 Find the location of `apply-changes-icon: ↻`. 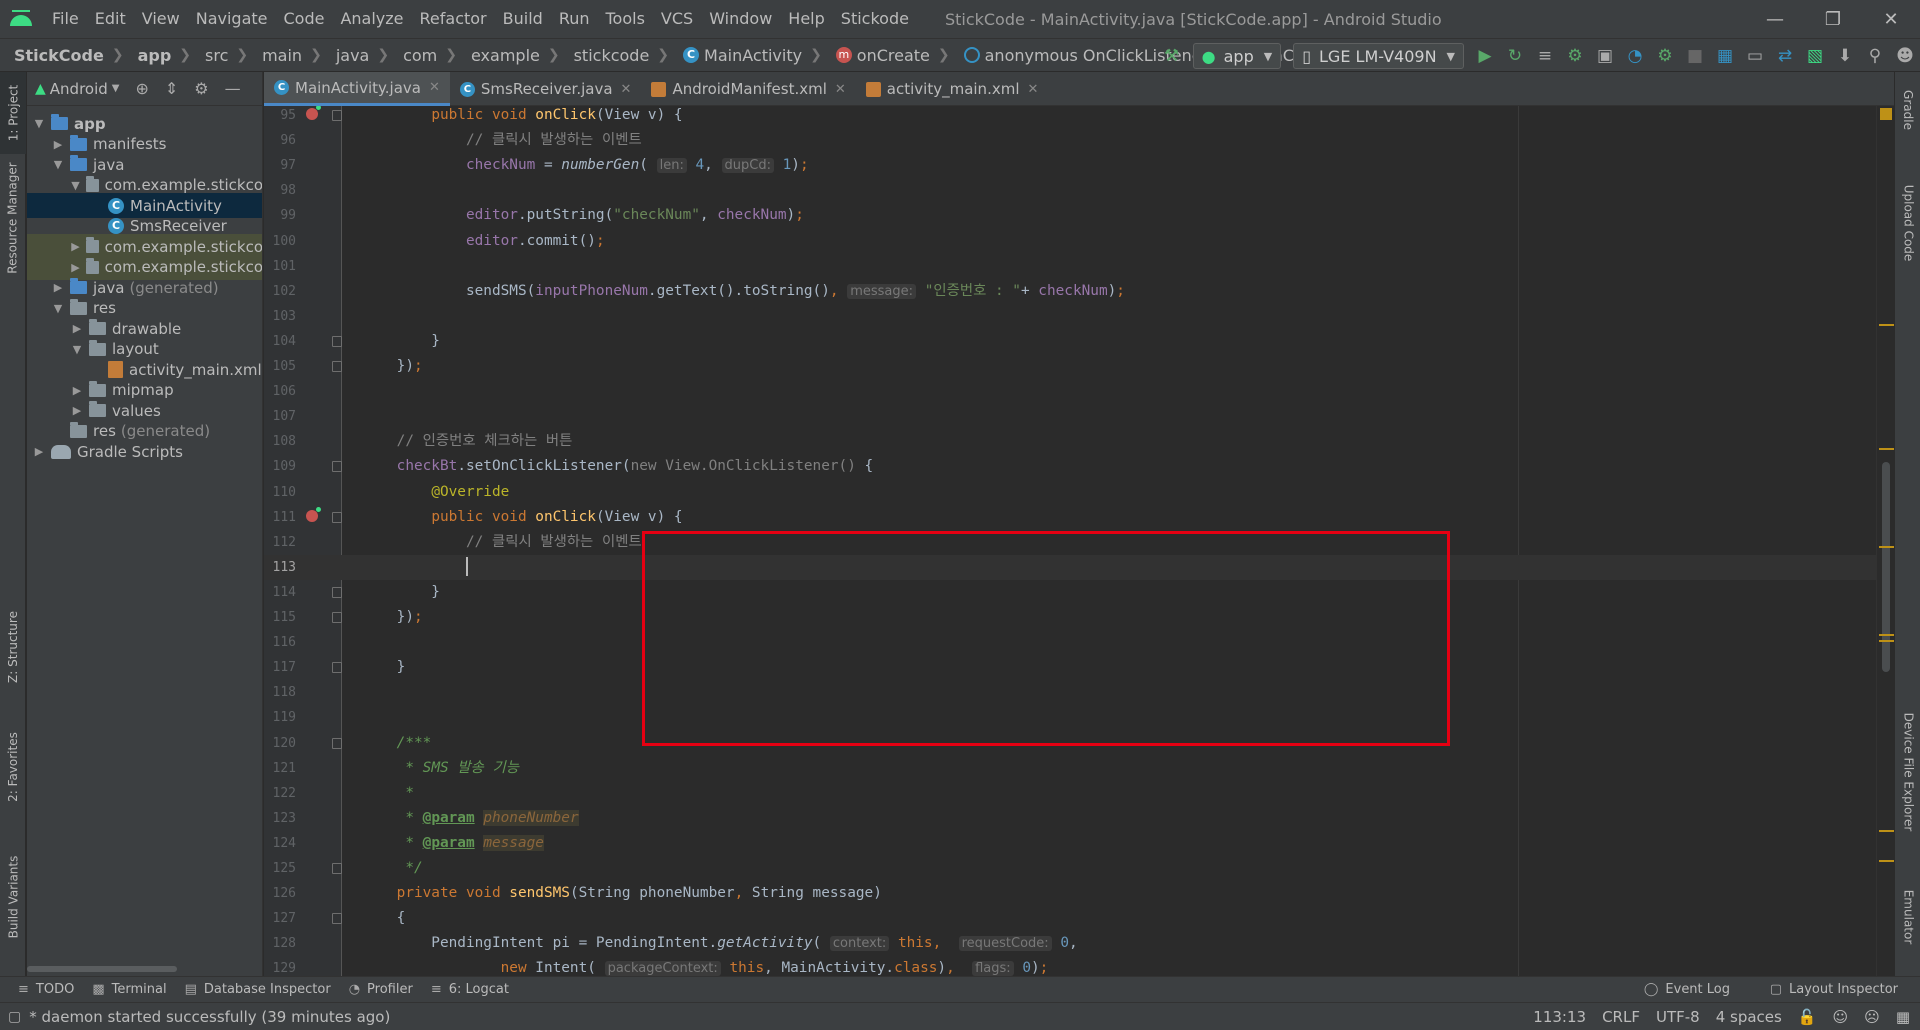

apply-changes-icon: ↻ is located at coordinates (1515, 56).